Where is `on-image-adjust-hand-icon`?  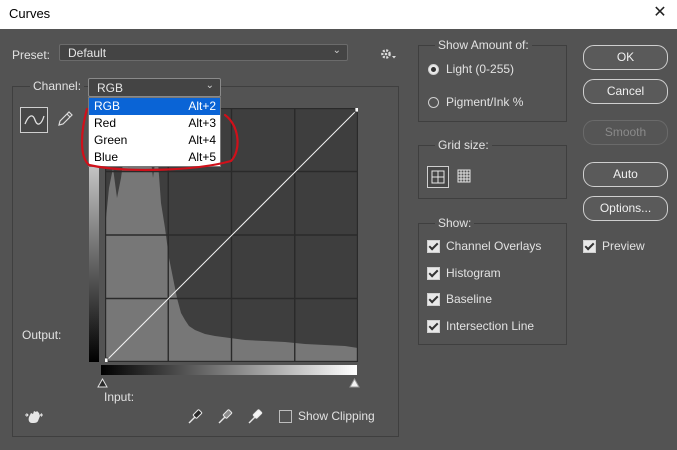
on-image-adjust-hand-icon is located at coordinates (35, 417).